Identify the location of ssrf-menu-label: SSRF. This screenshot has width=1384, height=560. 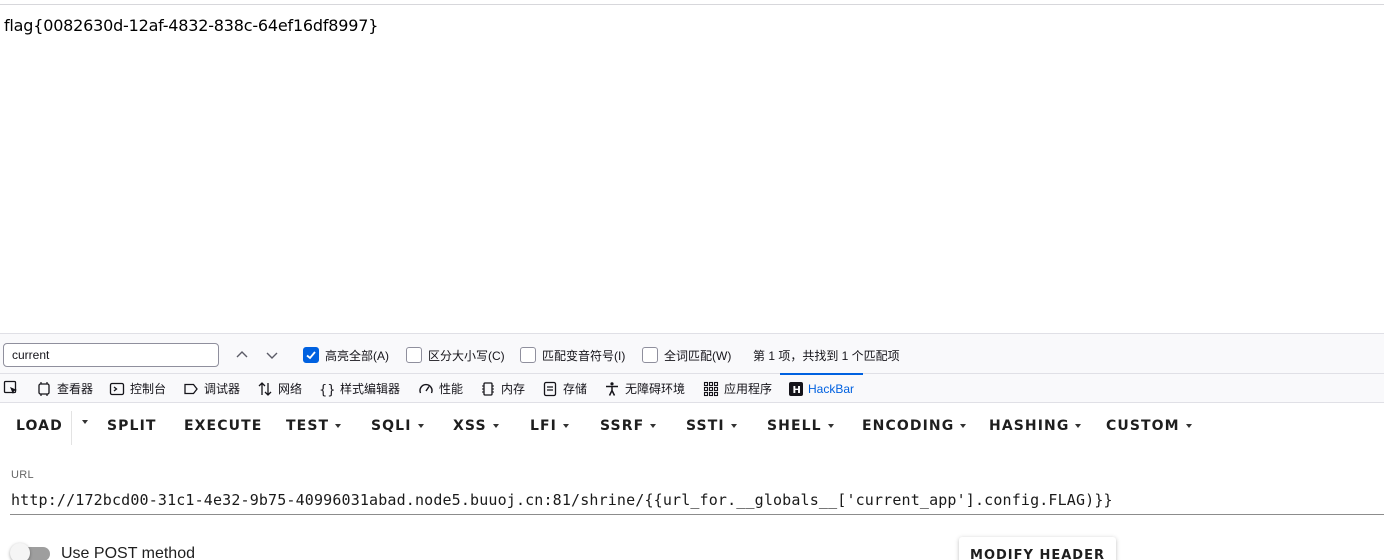
(622, 426).